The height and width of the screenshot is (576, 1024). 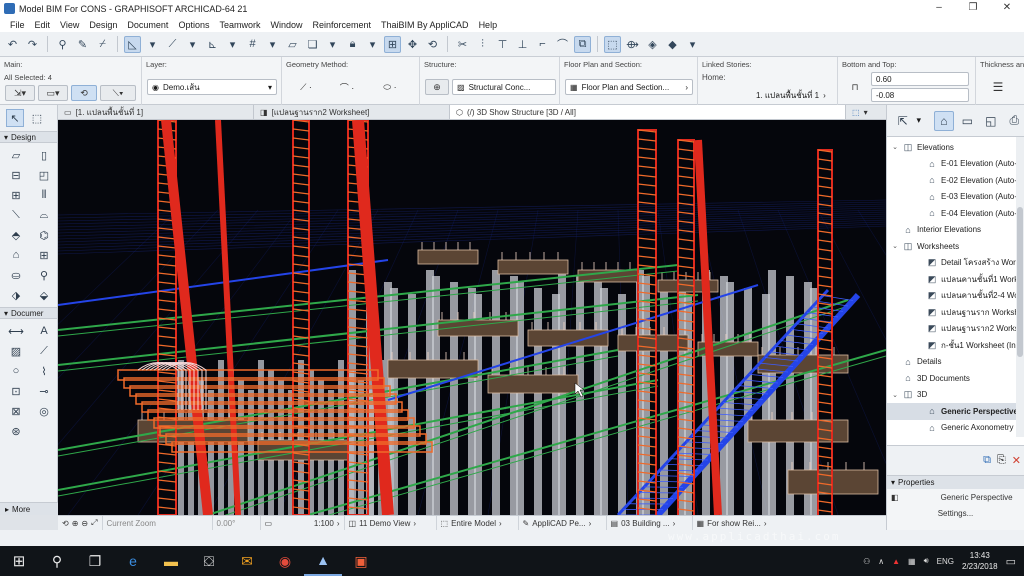 I want to click on top-offset-field: 0.60, so click(x=920, y=79).